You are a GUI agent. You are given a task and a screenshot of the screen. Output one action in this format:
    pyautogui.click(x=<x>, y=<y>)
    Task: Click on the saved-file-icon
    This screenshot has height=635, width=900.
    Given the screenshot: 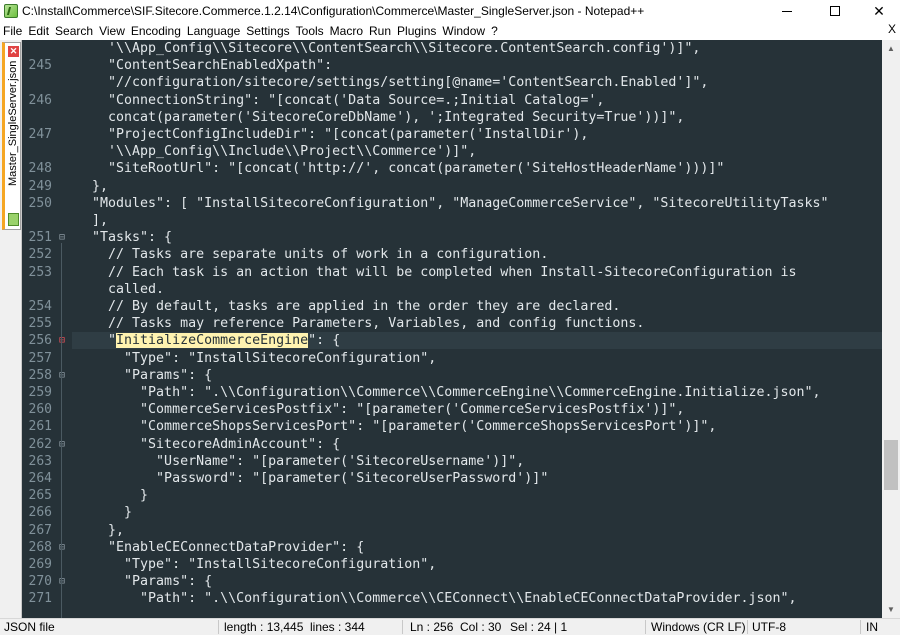 What is the action you would take?
    pyautogui.click(x=13, y=219)
    